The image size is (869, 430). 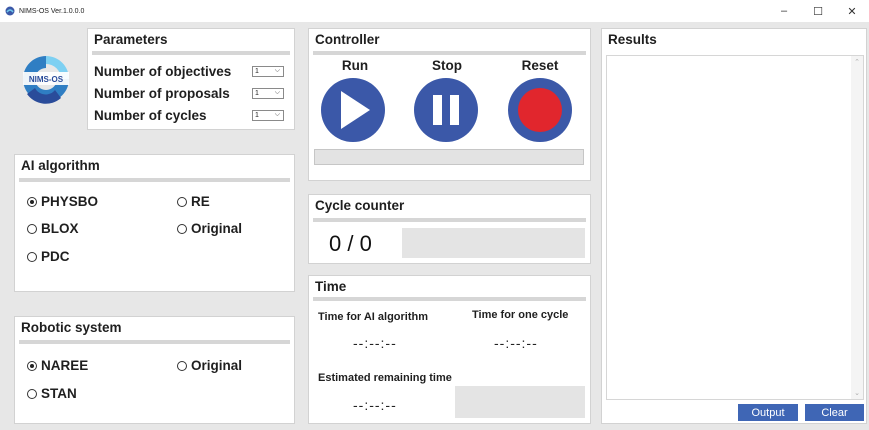 I want to click on radio-stan: STAN, so click(x=52, y=393).